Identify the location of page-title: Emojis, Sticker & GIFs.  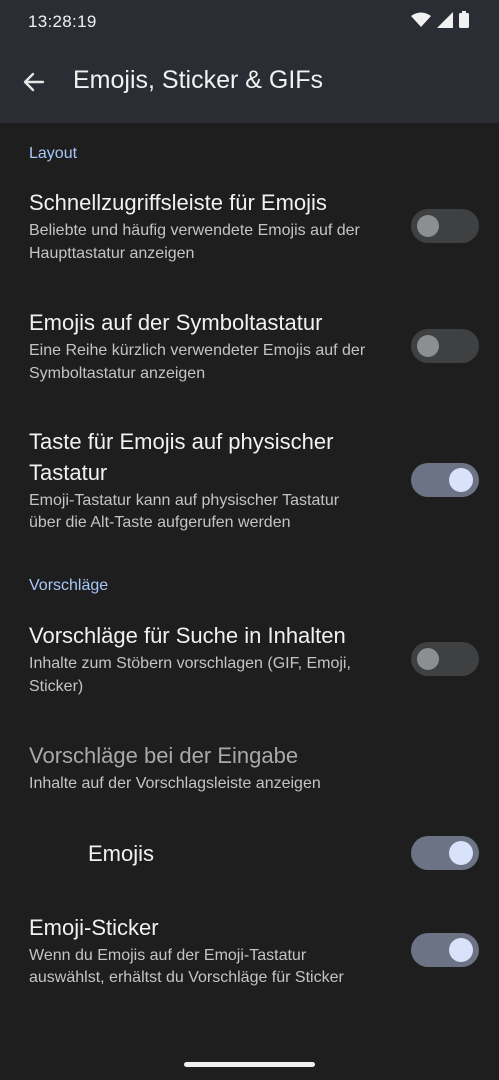
(198, 80).